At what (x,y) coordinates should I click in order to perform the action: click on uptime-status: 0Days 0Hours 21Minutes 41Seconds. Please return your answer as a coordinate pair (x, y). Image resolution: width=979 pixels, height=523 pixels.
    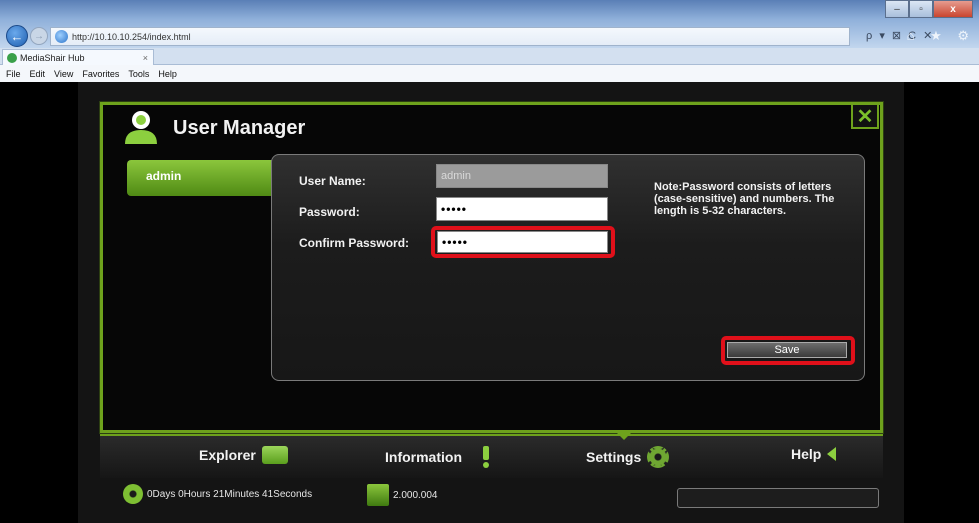
    Looking at the image, I should click on (217, 494).